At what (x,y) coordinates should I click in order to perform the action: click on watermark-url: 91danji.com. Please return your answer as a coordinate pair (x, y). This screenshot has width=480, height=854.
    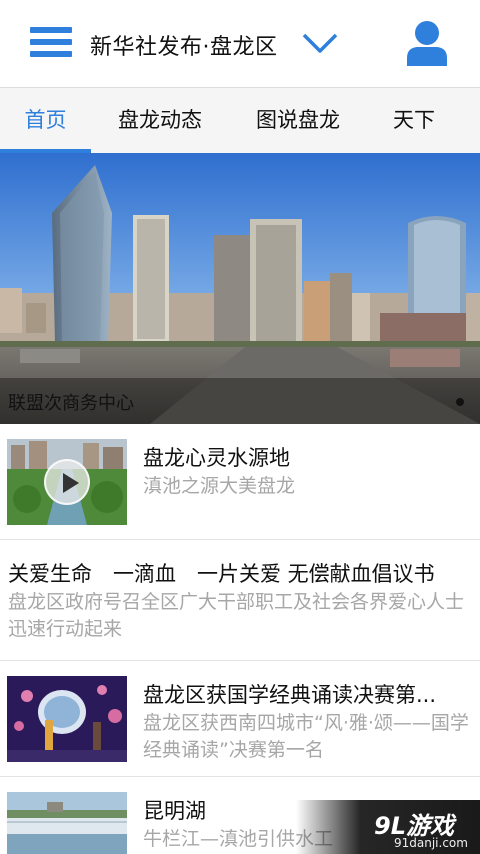
    Looking at the image, I should click on (431, 843).